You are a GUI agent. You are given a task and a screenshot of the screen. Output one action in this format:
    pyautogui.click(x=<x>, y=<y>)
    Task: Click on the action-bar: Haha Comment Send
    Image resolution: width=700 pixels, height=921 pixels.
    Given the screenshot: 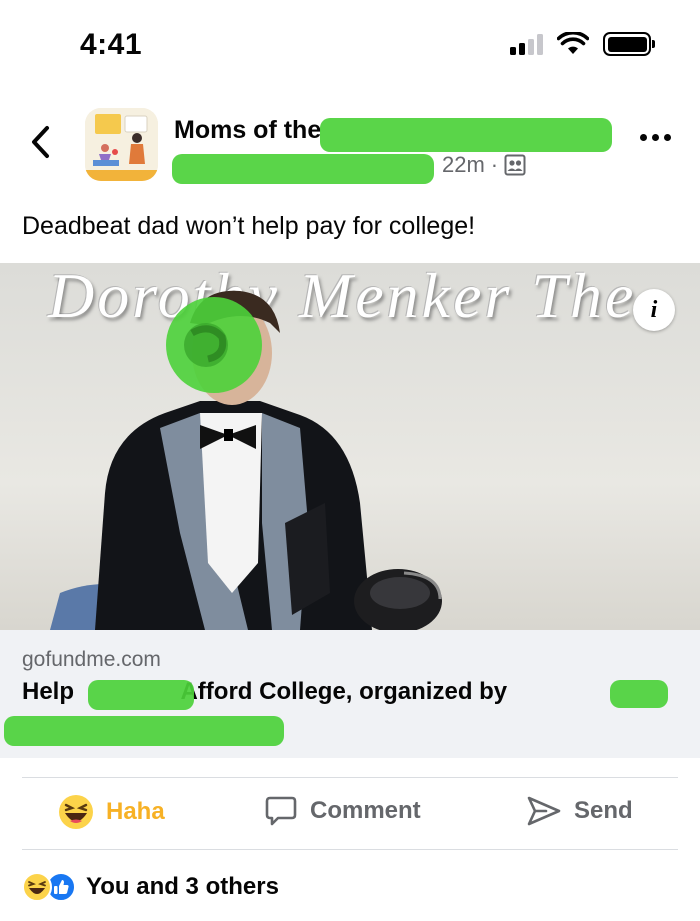 What is the action you would take?
    pyautogui.click(x=350, y=814)
    